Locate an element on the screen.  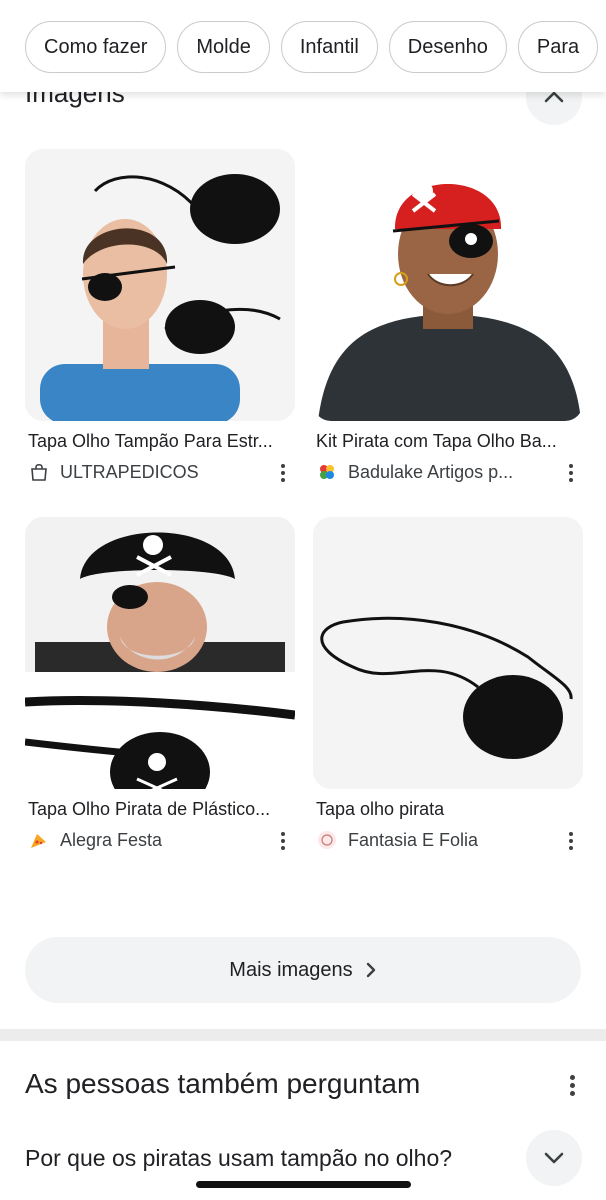
party-favicon is located at coordinates (39, 840).